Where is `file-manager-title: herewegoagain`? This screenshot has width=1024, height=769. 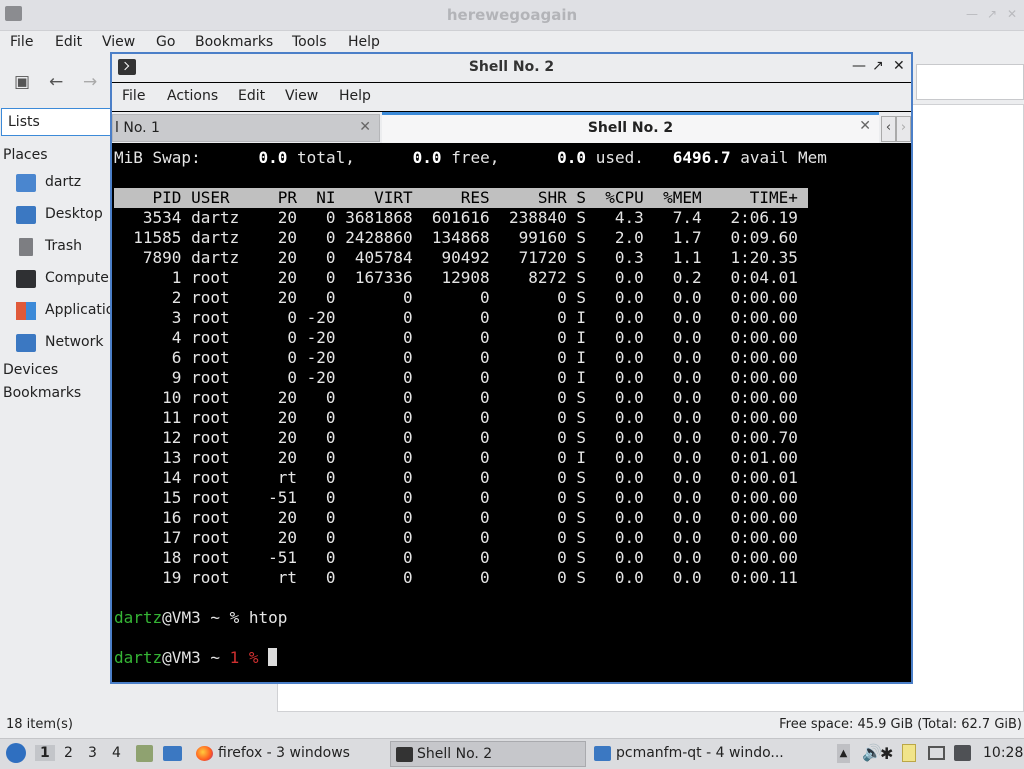 file-manager-title: herewegoagain is located at coordinates (512, 15).